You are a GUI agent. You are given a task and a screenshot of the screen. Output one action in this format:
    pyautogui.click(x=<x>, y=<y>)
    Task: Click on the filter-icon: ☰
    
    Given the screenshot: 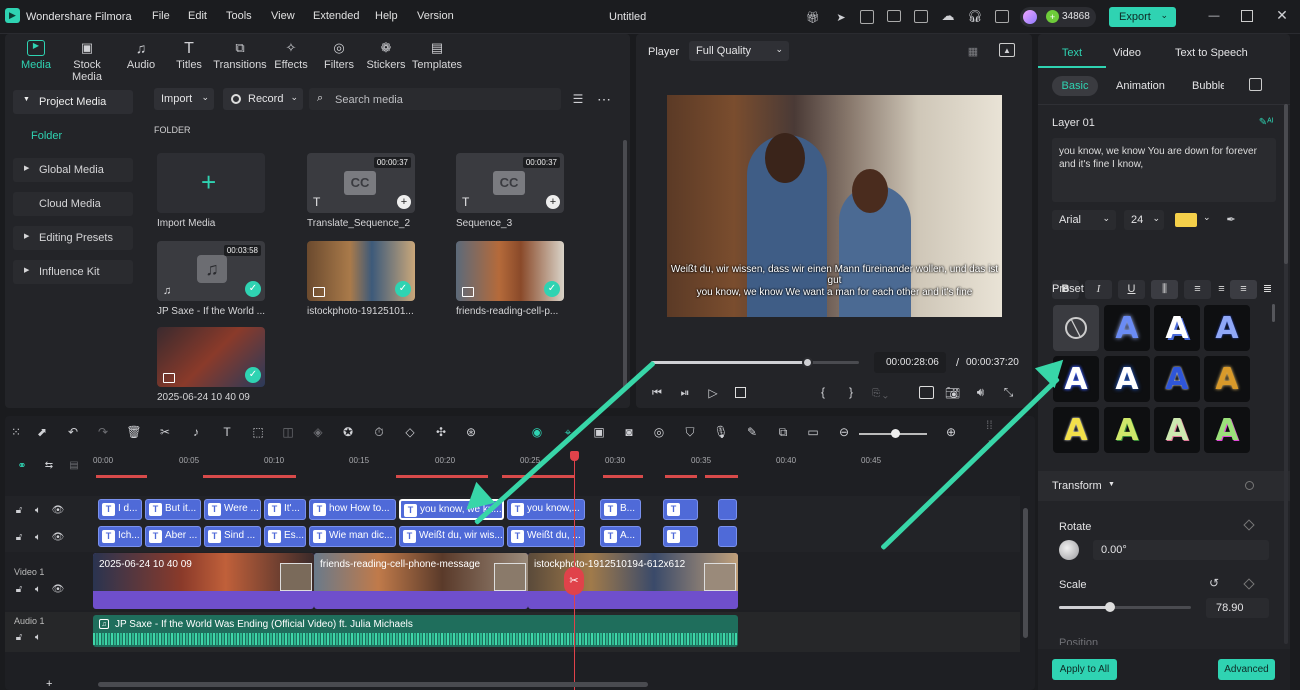 What is the action you would take?
    pyautogui.click(x=578, y=99)
    